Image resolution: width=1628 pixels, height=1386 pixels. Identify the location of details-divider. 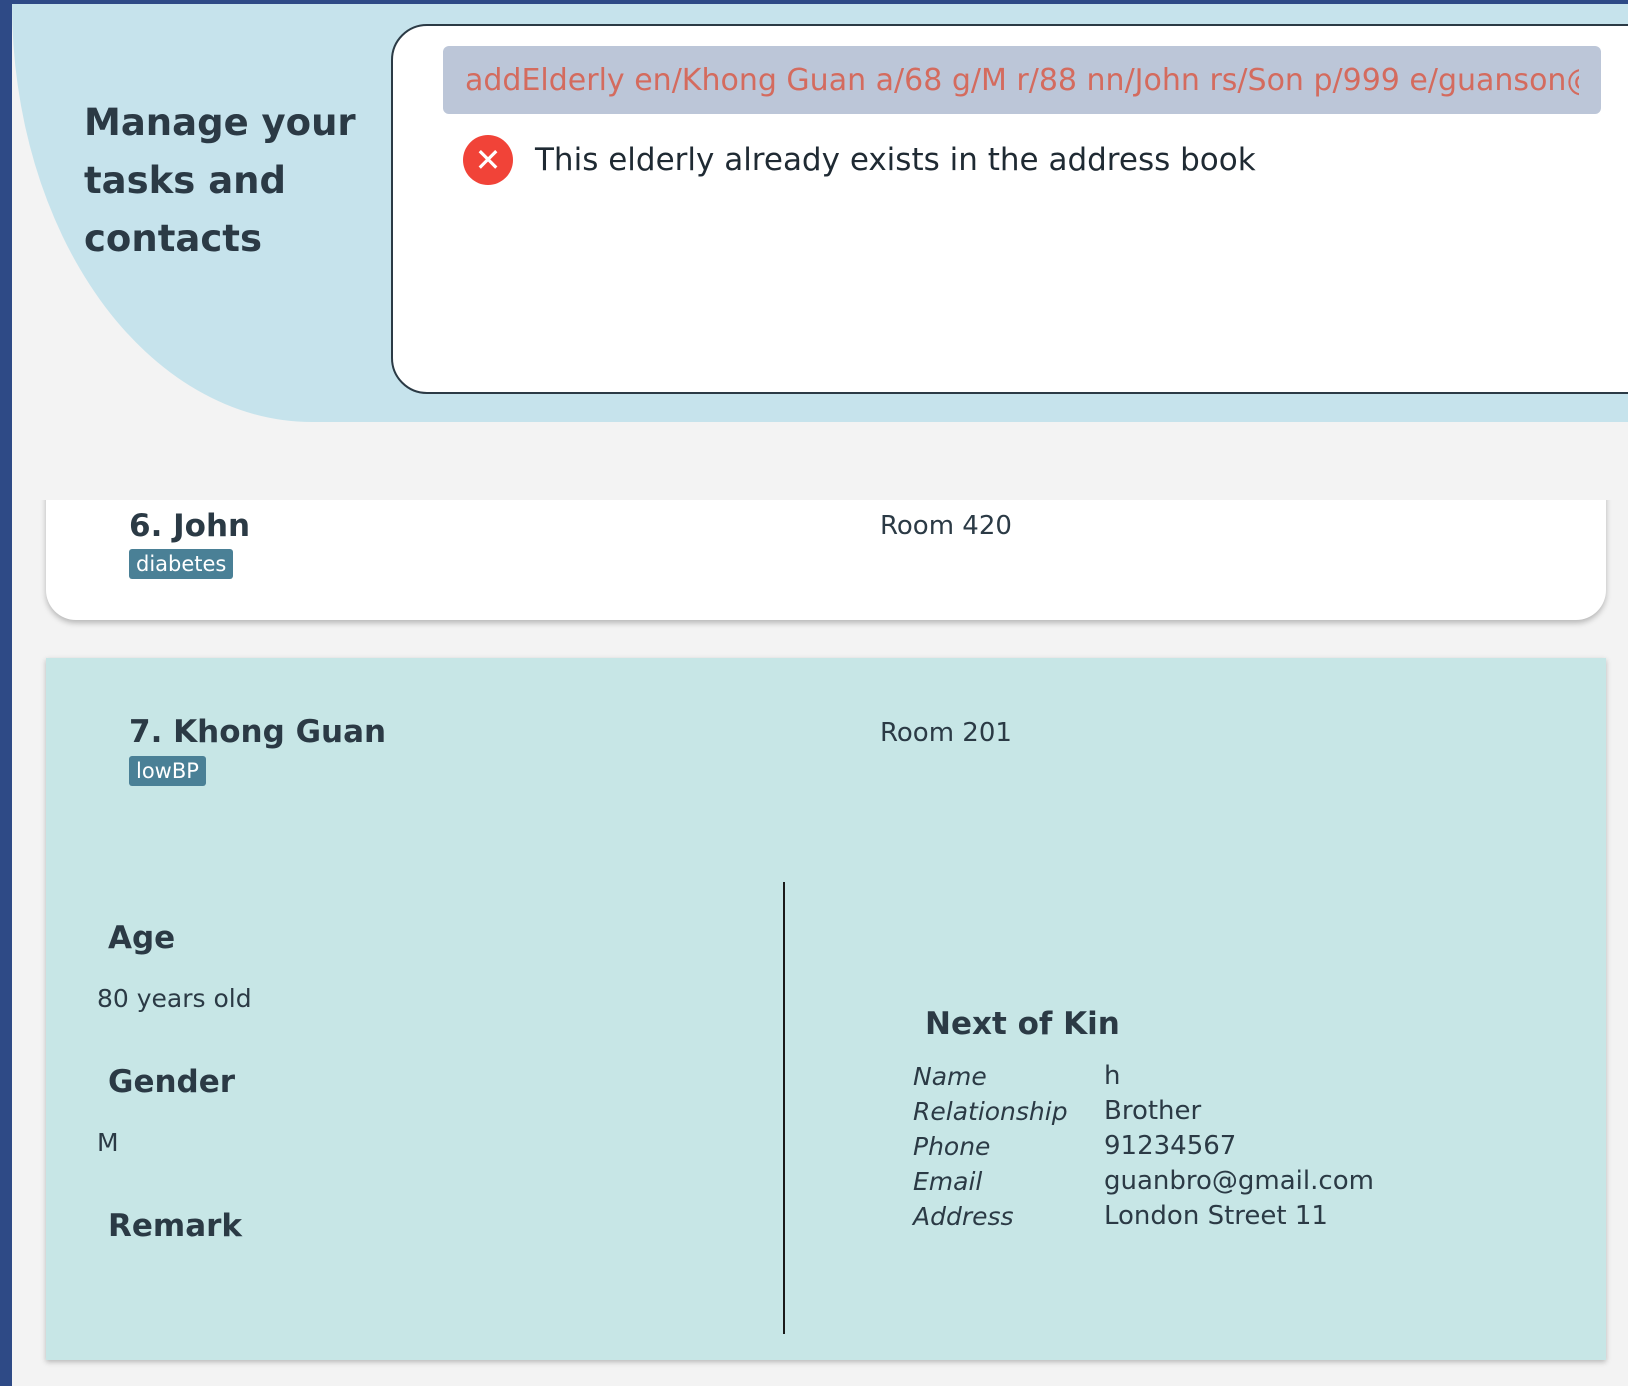
(784, 1108).